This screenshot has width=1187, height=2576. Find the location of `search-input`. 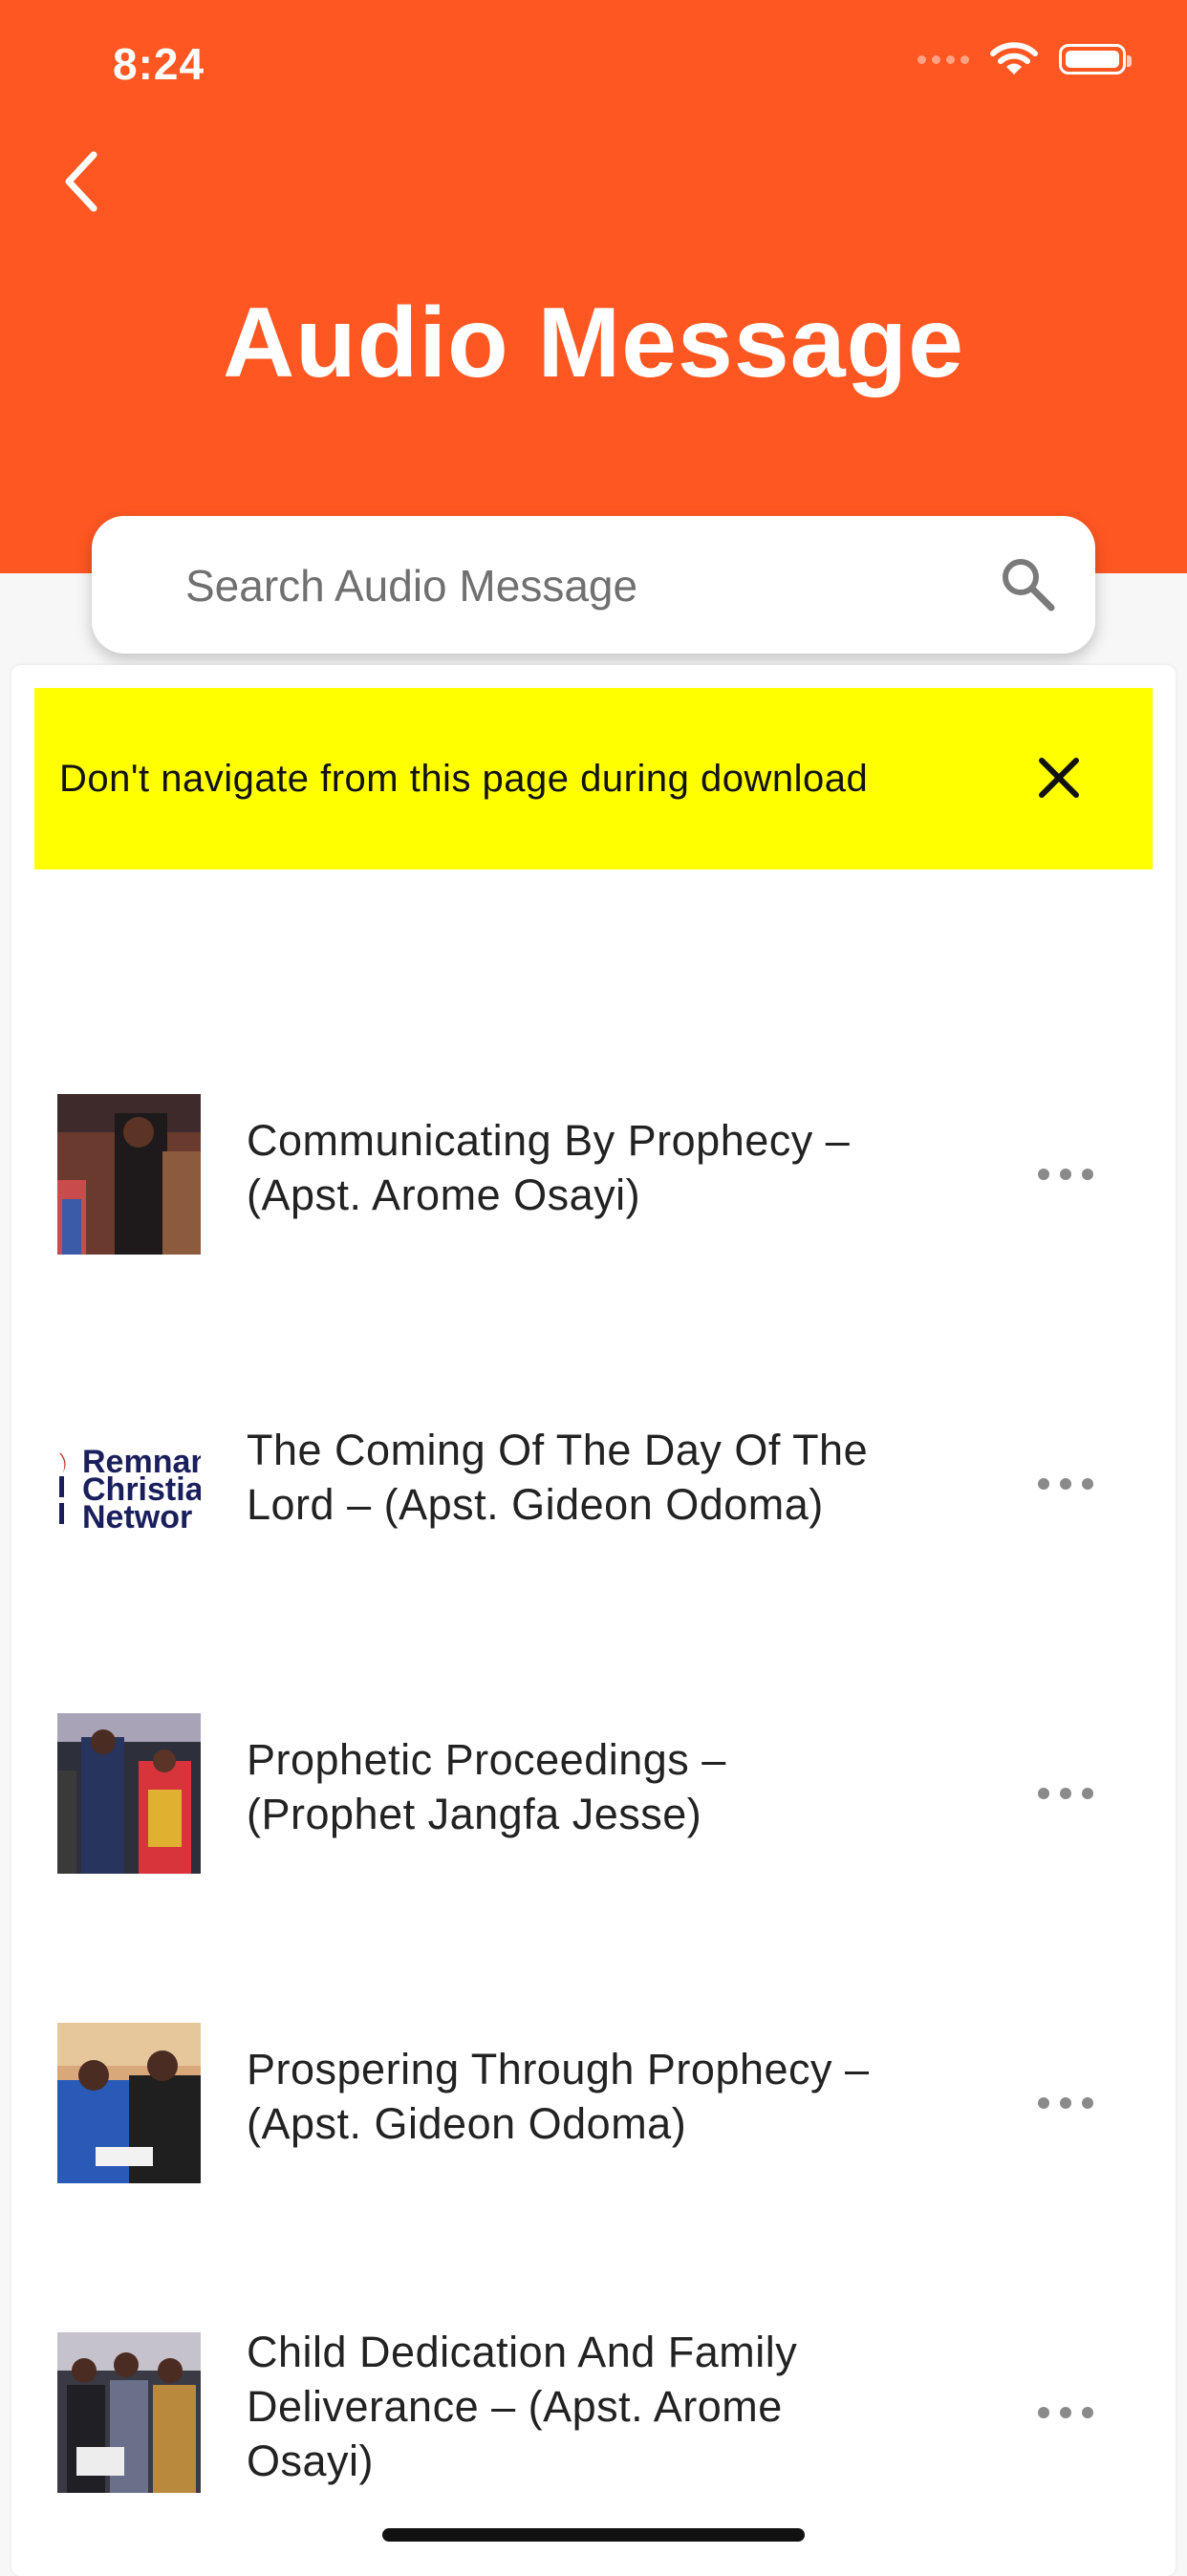

search-input is located at coordinates (577, 585).